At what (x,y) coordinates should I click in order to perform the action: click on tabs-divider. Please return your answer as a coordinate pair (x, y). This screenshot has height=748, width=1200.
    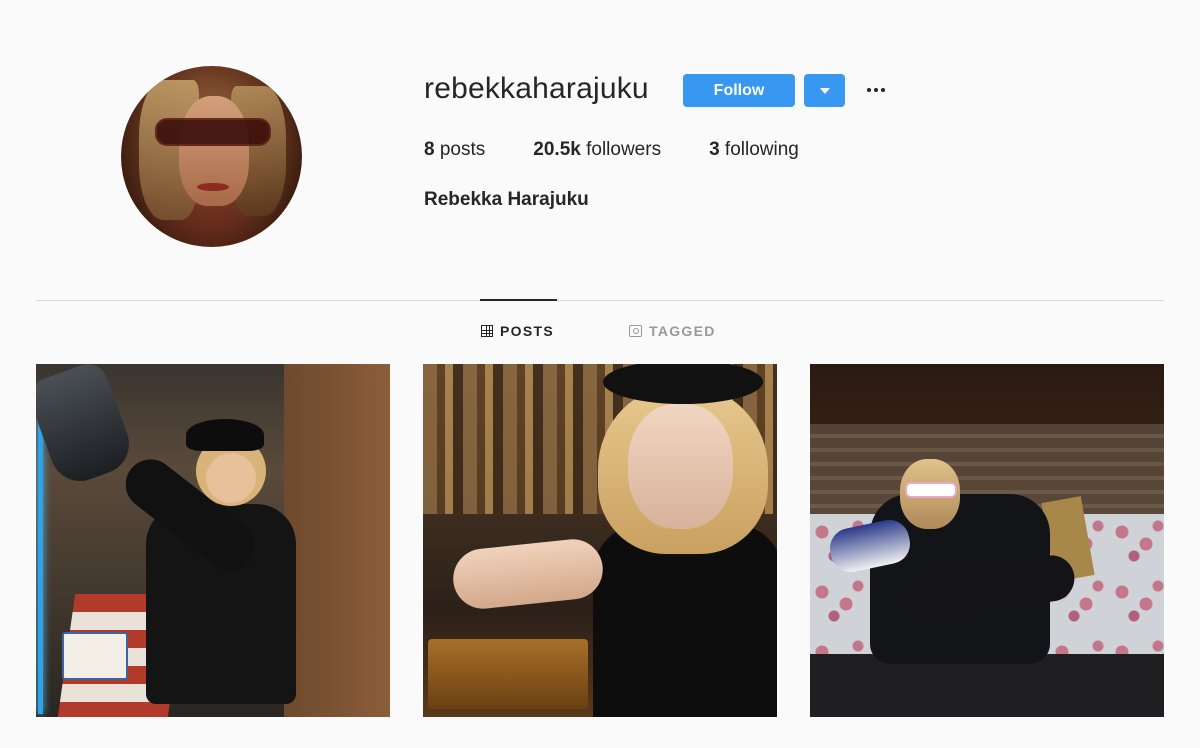
    Looking at the image, I should click on (600, 300).